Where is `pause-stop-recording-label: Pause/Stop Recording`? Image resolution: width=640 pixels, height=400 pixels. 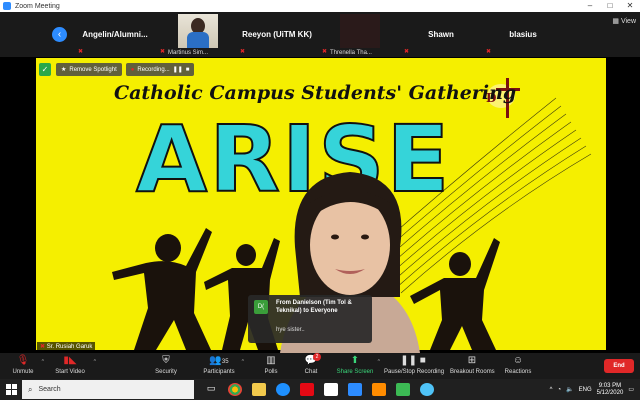 pause-stop-recording-label: Pause/Stop Recording is located at coordinates (414, 372).